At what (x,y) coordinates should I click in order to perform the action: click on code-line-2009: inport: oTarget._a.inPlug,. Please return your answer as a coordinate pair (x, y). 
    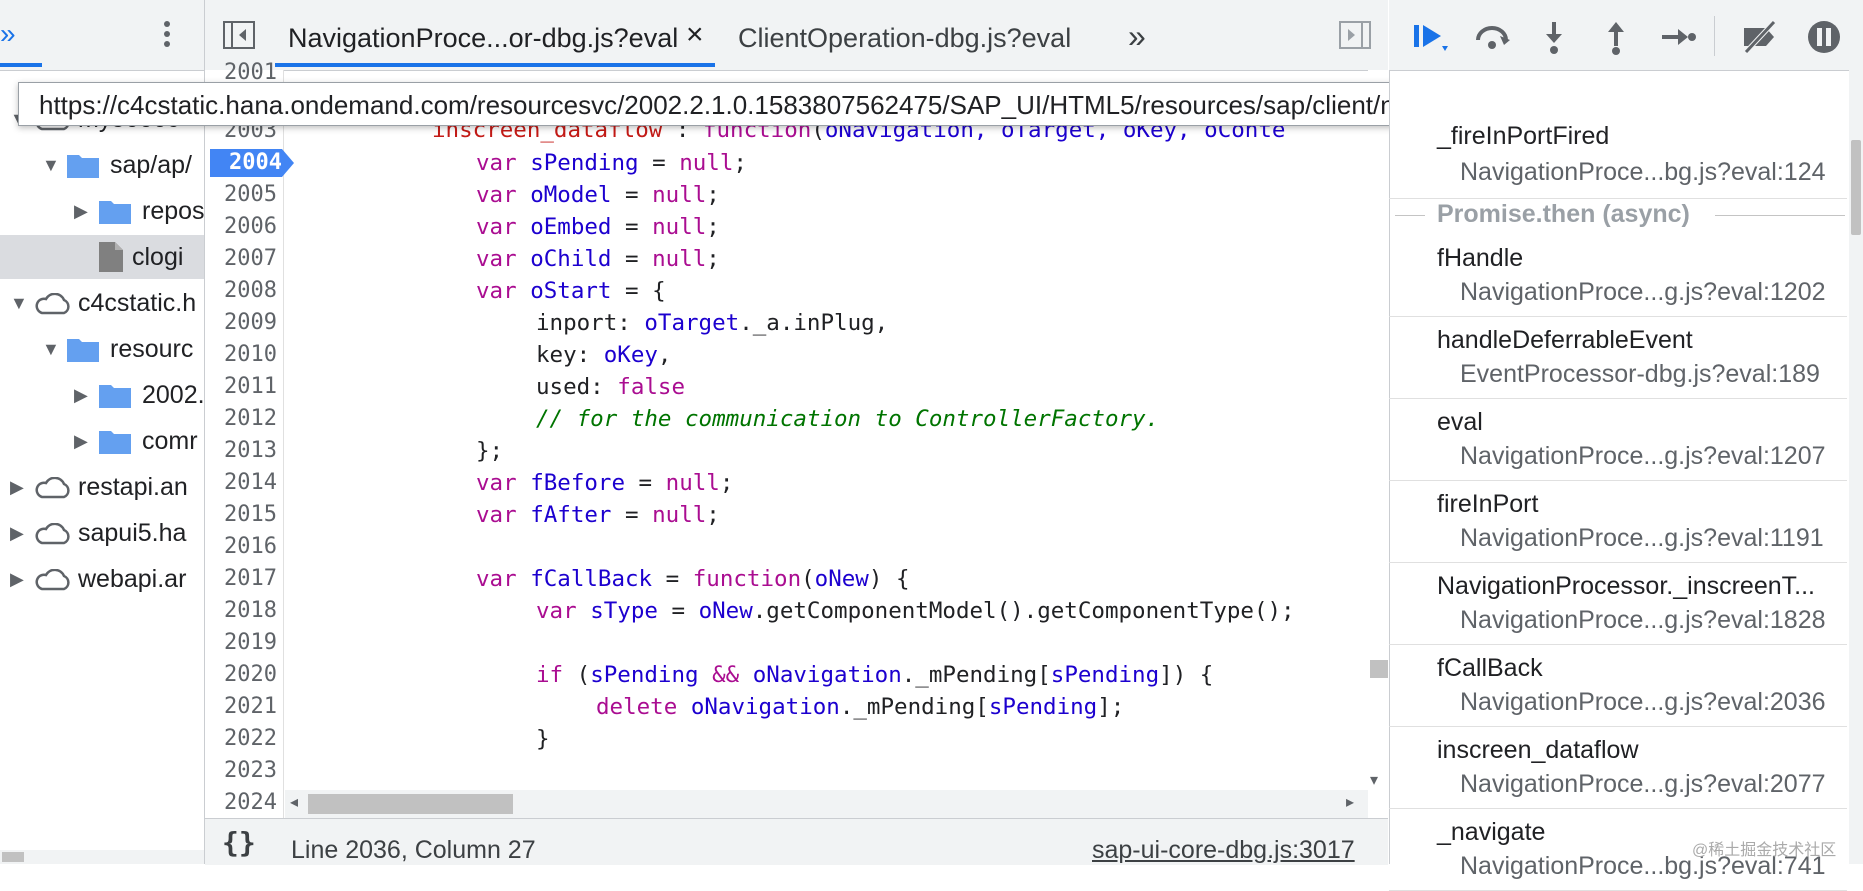
    Looking at the image, I should click on (712, 323).